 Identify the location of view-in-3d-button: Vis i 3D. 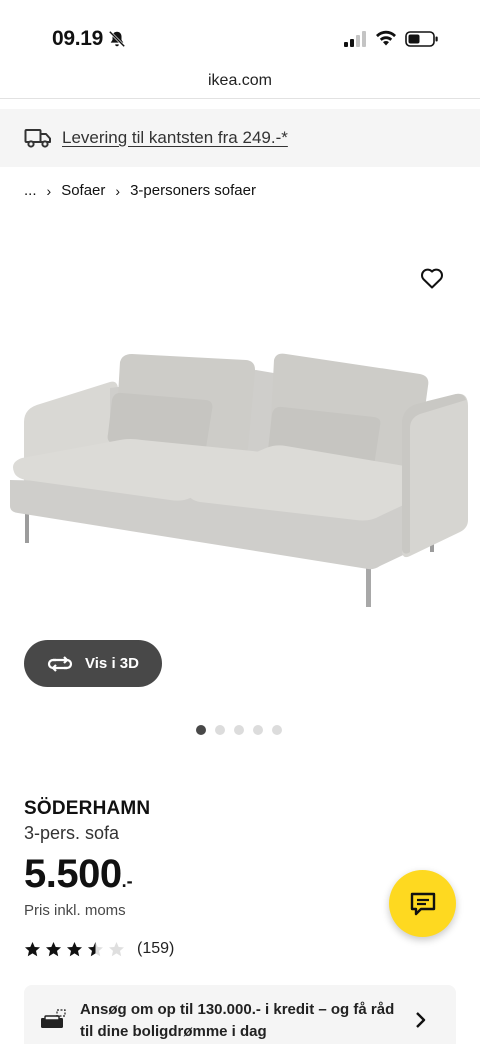
(93, 663).